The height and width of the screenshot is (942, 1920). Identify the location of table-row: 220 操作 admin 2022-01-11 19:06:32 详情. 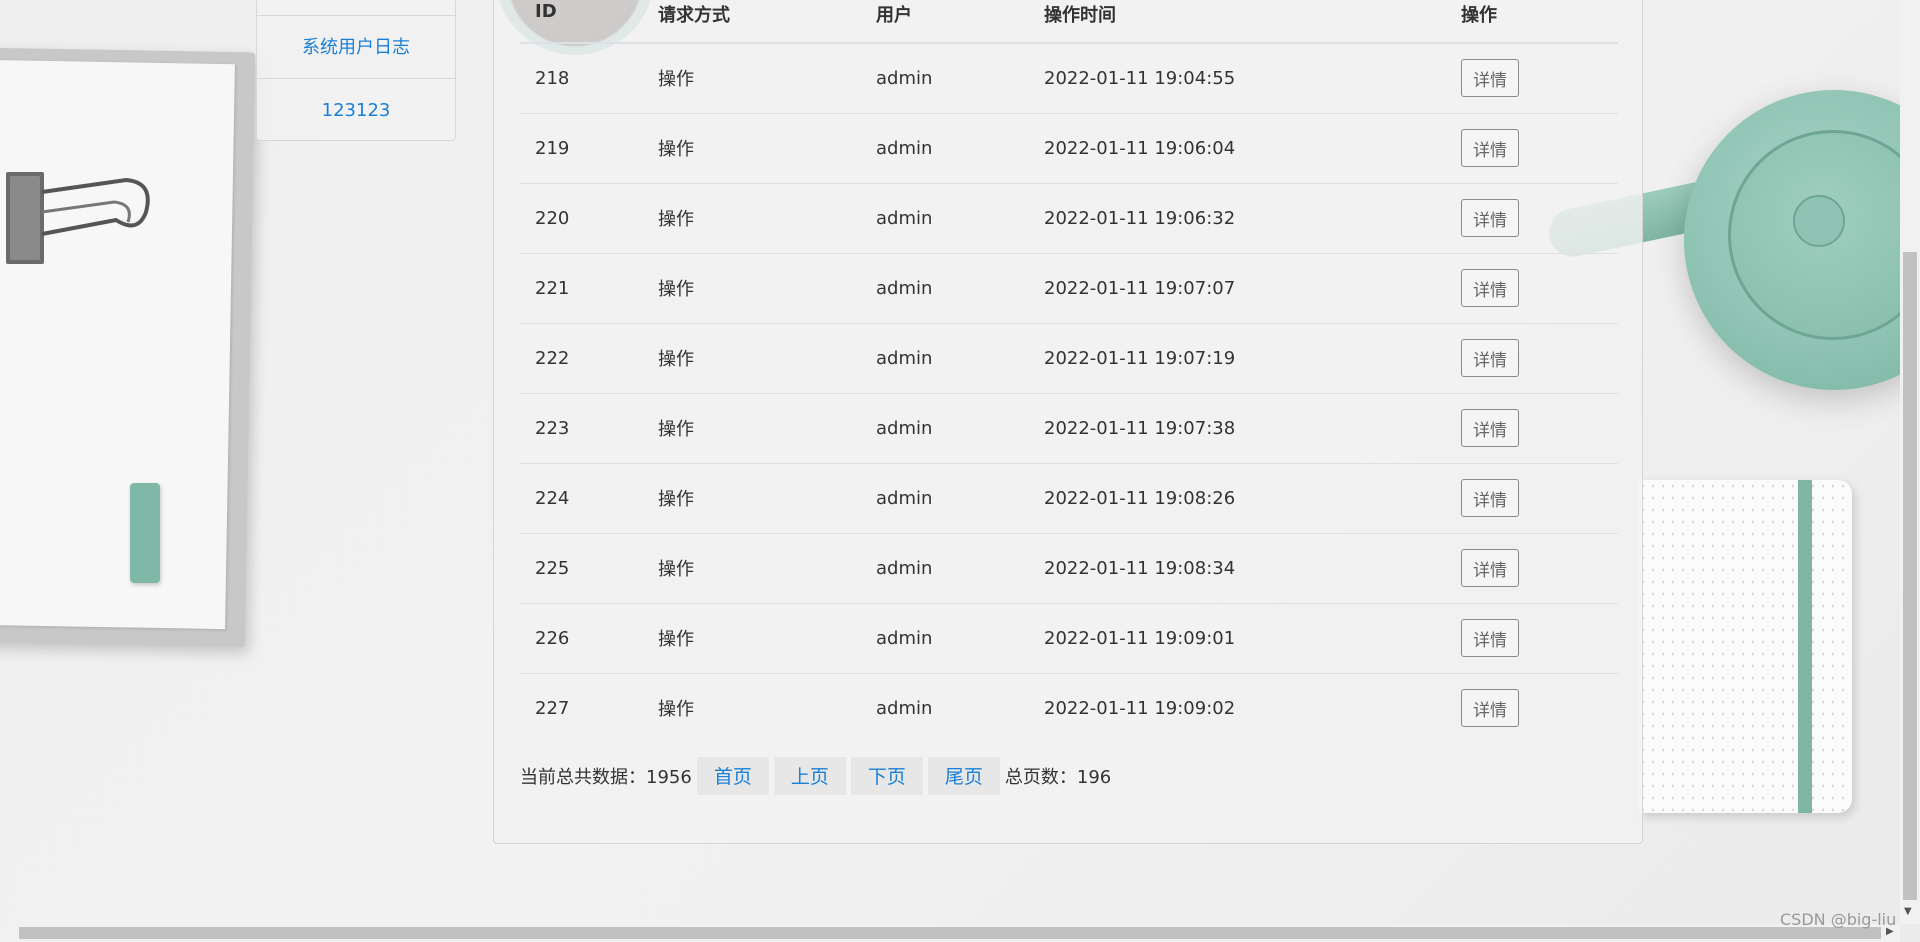
(1069, 218).